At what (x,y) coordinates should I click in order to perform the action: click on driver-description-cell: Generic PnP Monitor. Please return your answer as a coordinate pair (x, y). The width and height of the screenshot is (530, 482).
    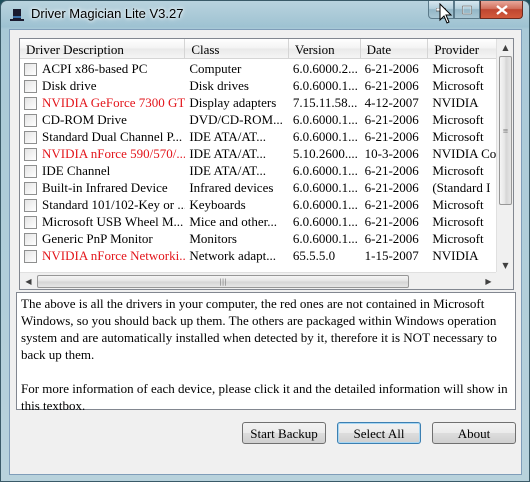
    Looking at the image, I should click on (102, 238).